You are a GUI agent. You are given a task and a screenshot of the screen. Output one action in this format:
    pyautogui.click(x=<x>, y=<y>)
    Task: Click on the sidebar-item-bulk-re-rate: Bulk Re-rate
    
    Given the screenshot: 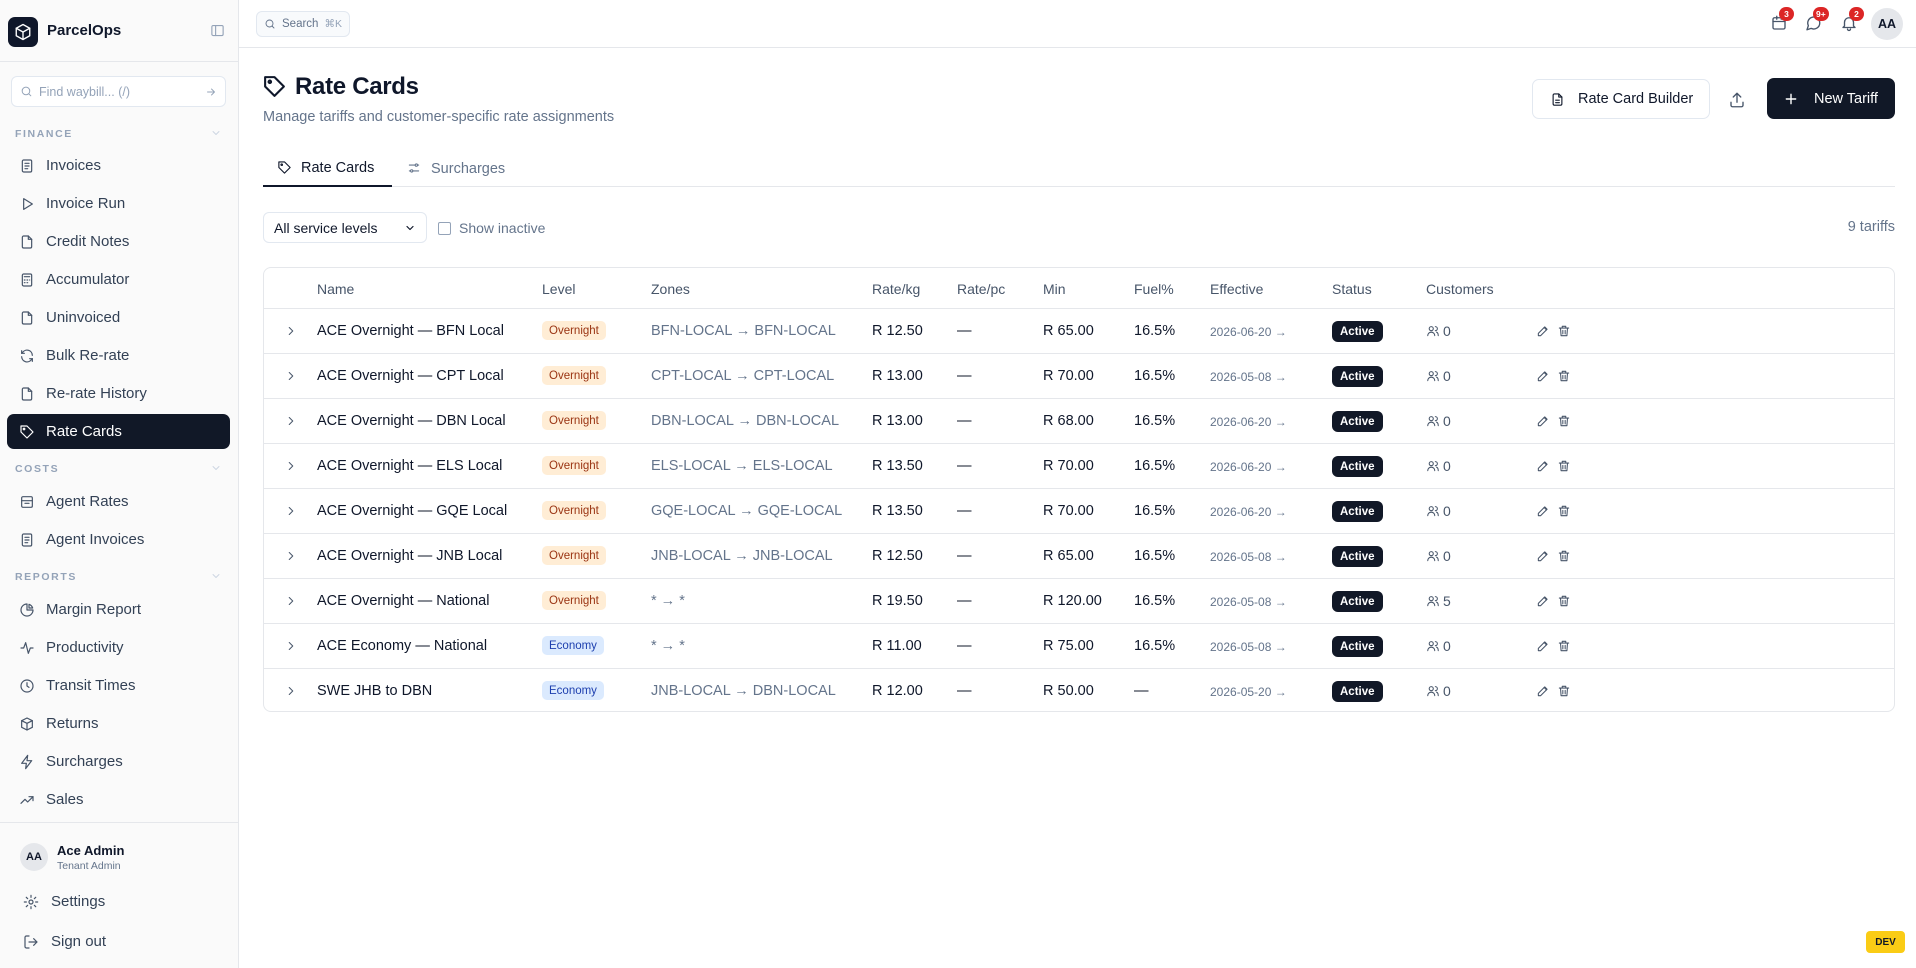 What is the action you would take?
    pyautogui.click(x=118, y=355)
    